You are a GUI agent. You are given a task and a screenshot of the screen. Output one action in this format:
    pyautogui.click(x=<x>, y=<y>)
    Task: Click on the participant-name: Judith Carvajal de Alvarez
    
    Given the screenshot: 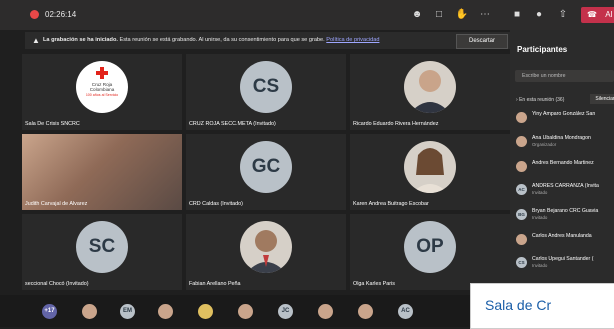 What is the action you would take?
    pyautogui.click(x=56, y=204)
    